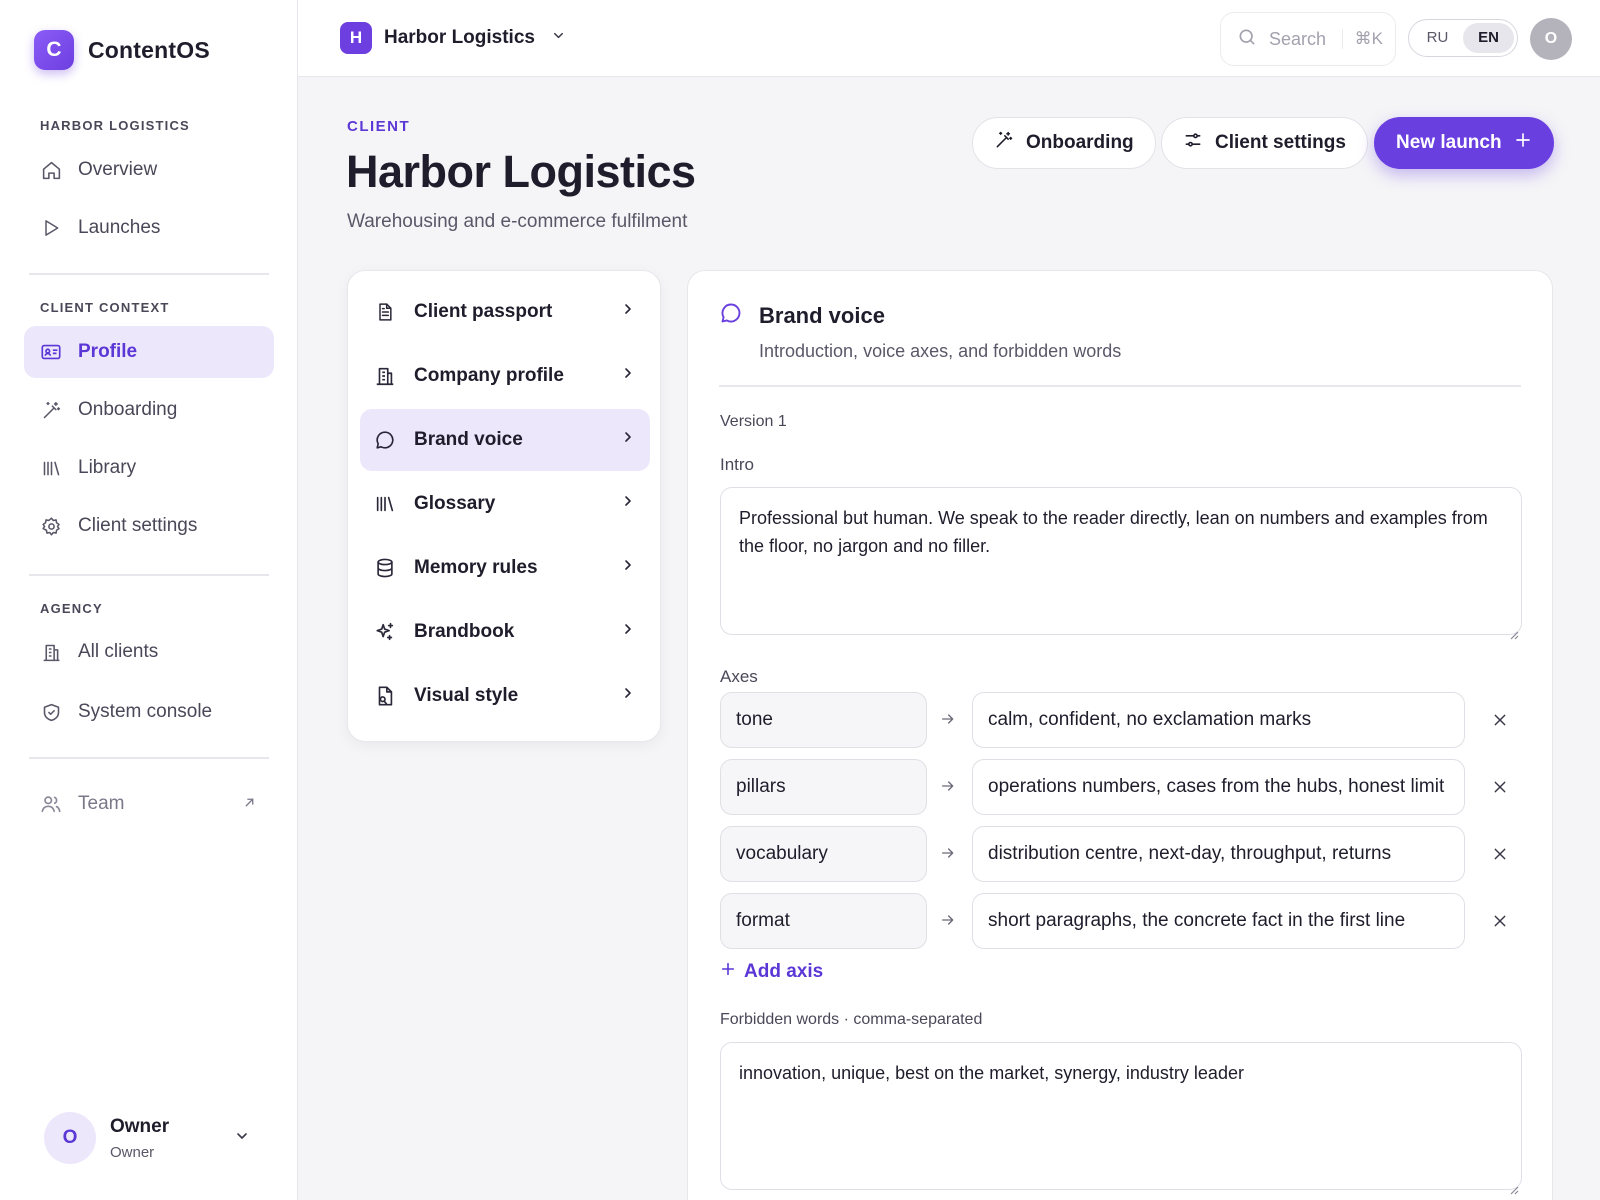 This screenshot has width=1600, height=1200. I want to click on section-memory-rules: Memory rules, so click(505, 568).